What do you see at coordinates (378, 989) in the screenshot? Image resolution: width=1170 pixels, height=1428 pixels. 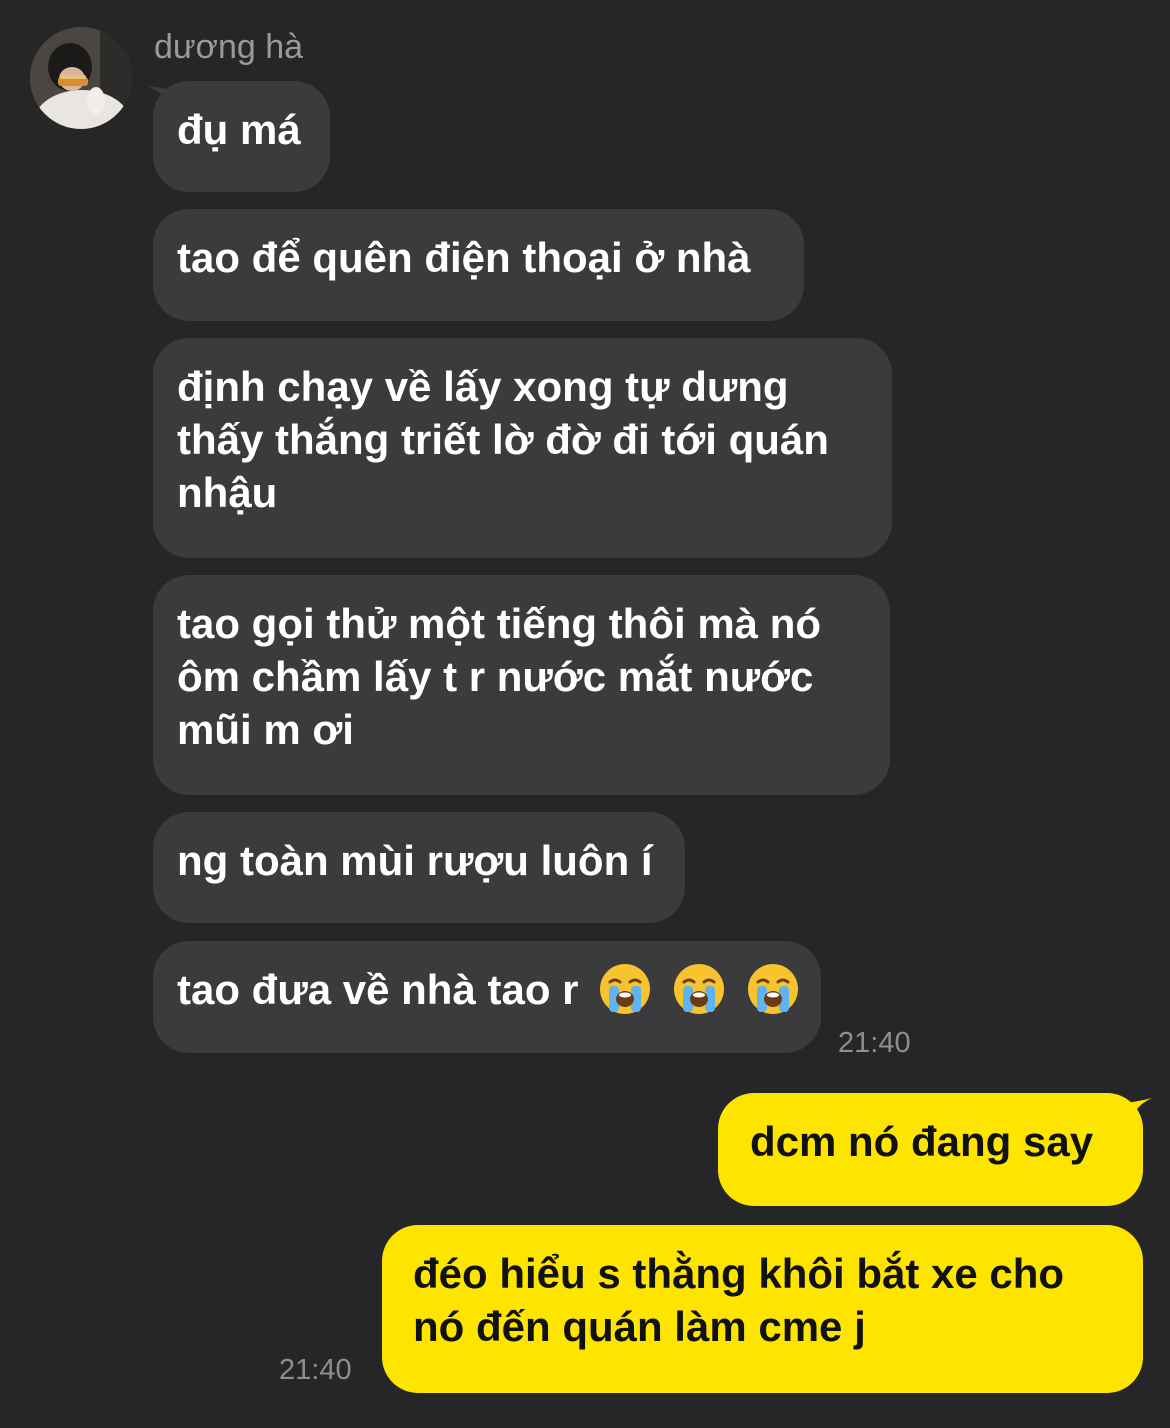 I see `incoming-message-text: tao đưa về nhà tao r` at bounding box center [378, 989].